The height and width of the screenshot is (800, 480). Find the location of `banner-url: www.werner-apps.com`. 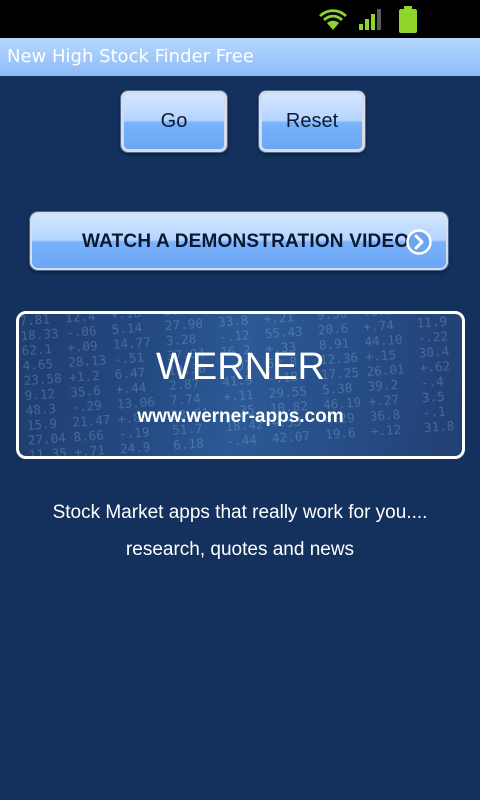

banner-url: www.werner-apps.com is located at coordinates (240, 417).